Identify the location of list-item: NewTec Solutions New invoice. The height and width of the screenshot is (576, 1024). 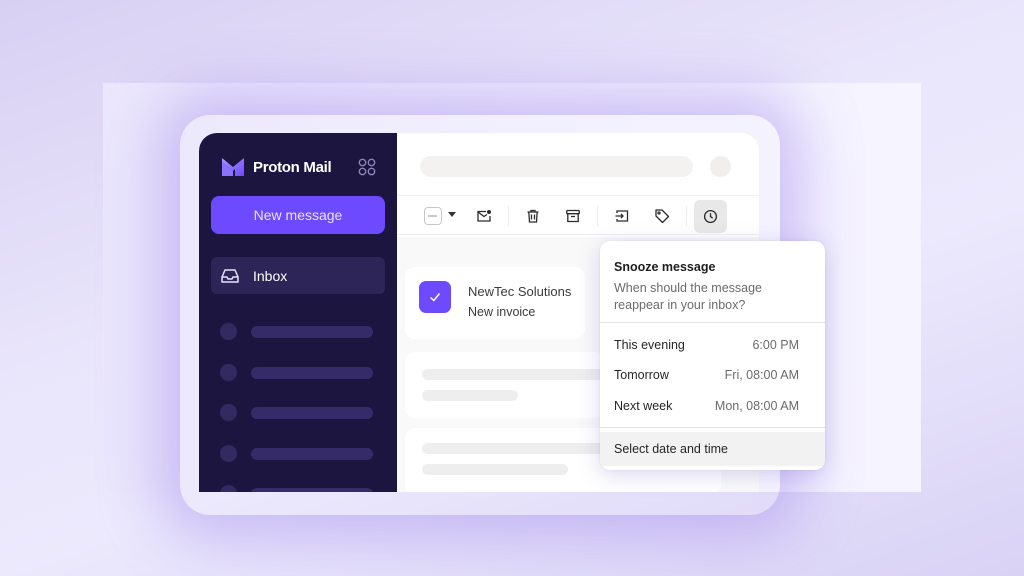
(495, 303).